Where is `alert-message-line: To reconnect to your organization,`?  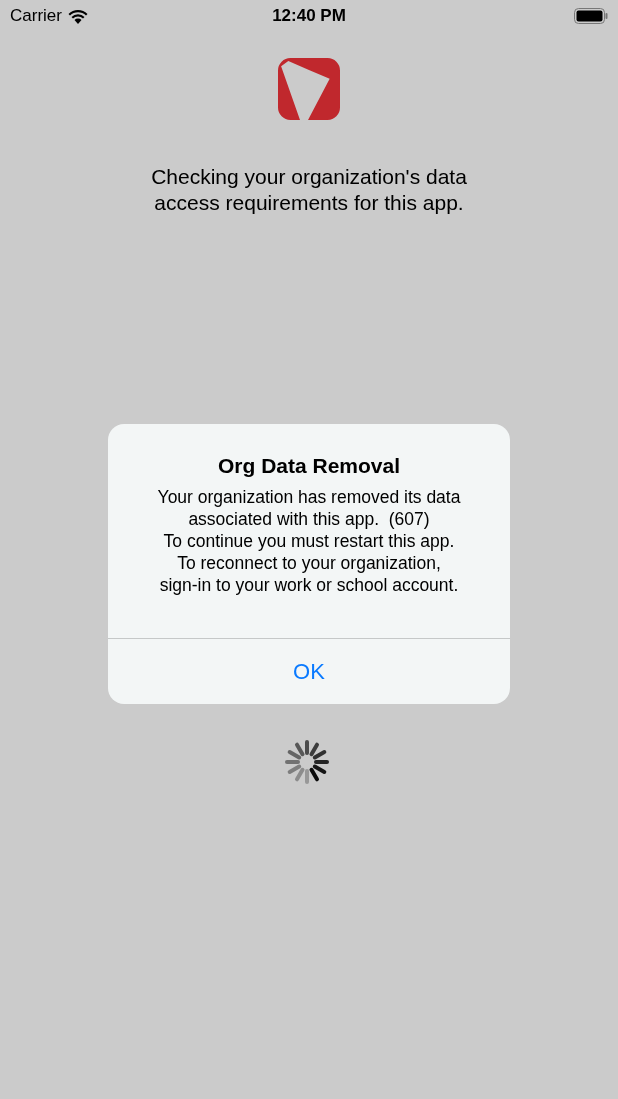 alert-message-line: To reconnect to your organization, is located at coordinates (309, 563).